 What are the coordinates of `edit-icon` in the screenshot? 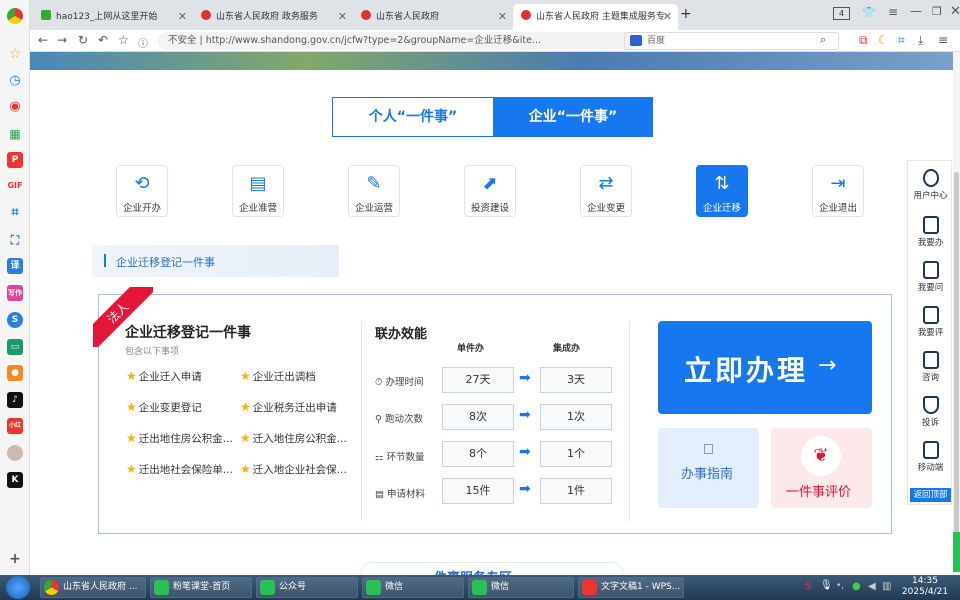 It's located at (930, 315).